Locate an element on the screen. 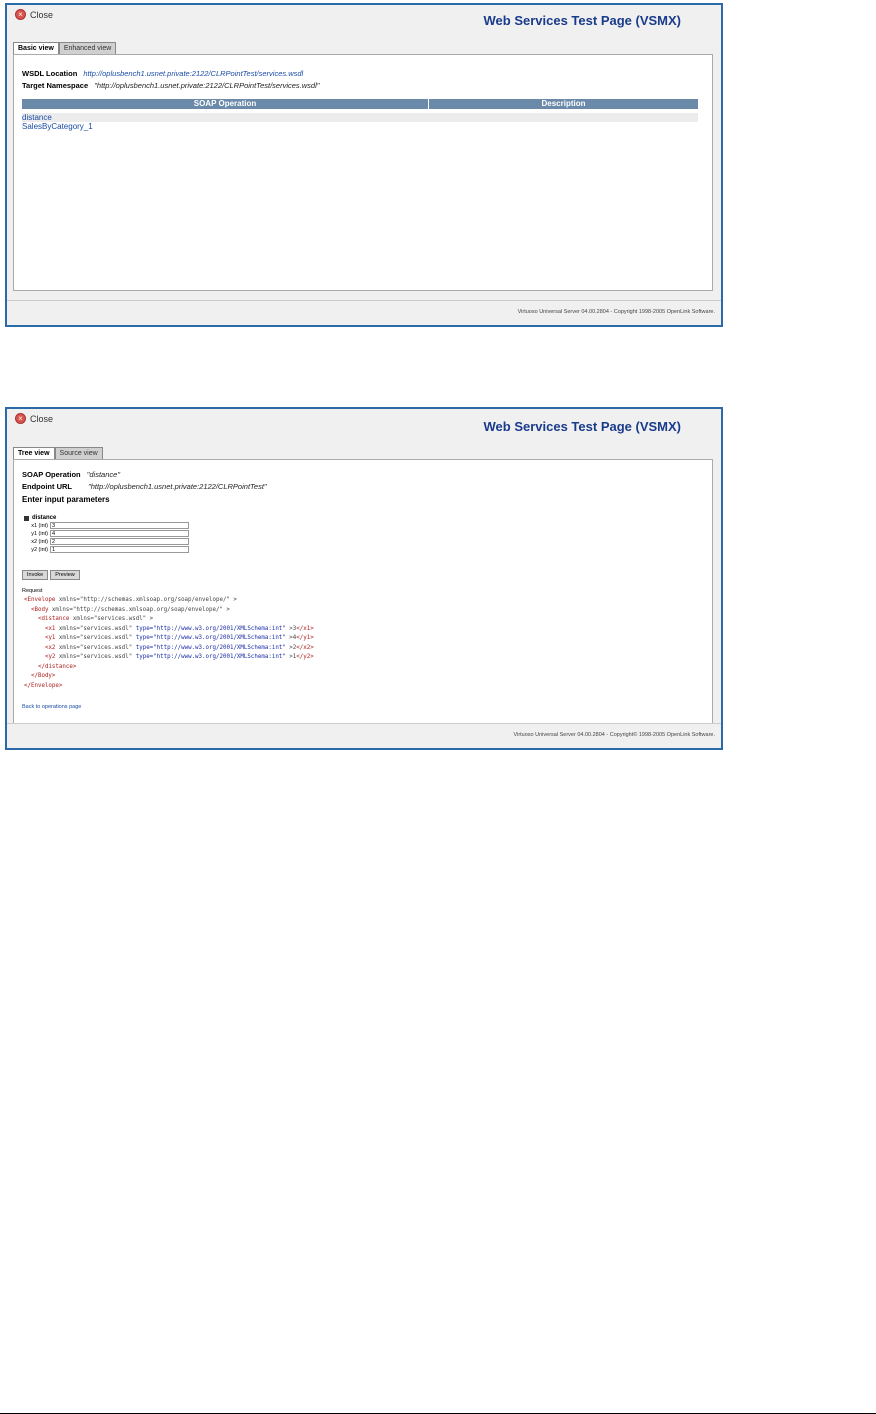 The width and height of the screenshot is (876, 1414). operation-link-salesbycategory: SalesByCategory_1 is located at coordinates (57, 126).